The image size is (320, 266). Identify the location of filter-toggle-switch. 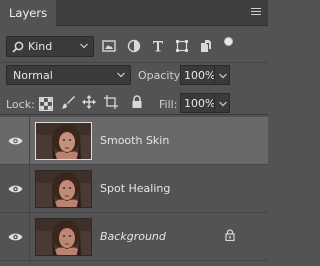
(228, 41).